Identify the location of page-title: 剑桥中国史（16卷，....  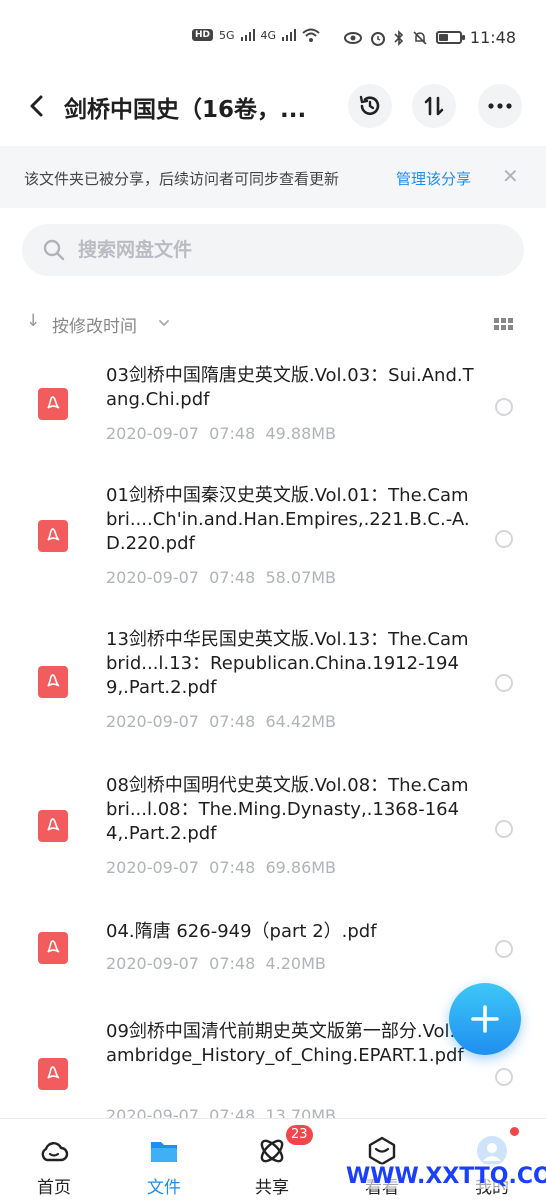
(185, 110).